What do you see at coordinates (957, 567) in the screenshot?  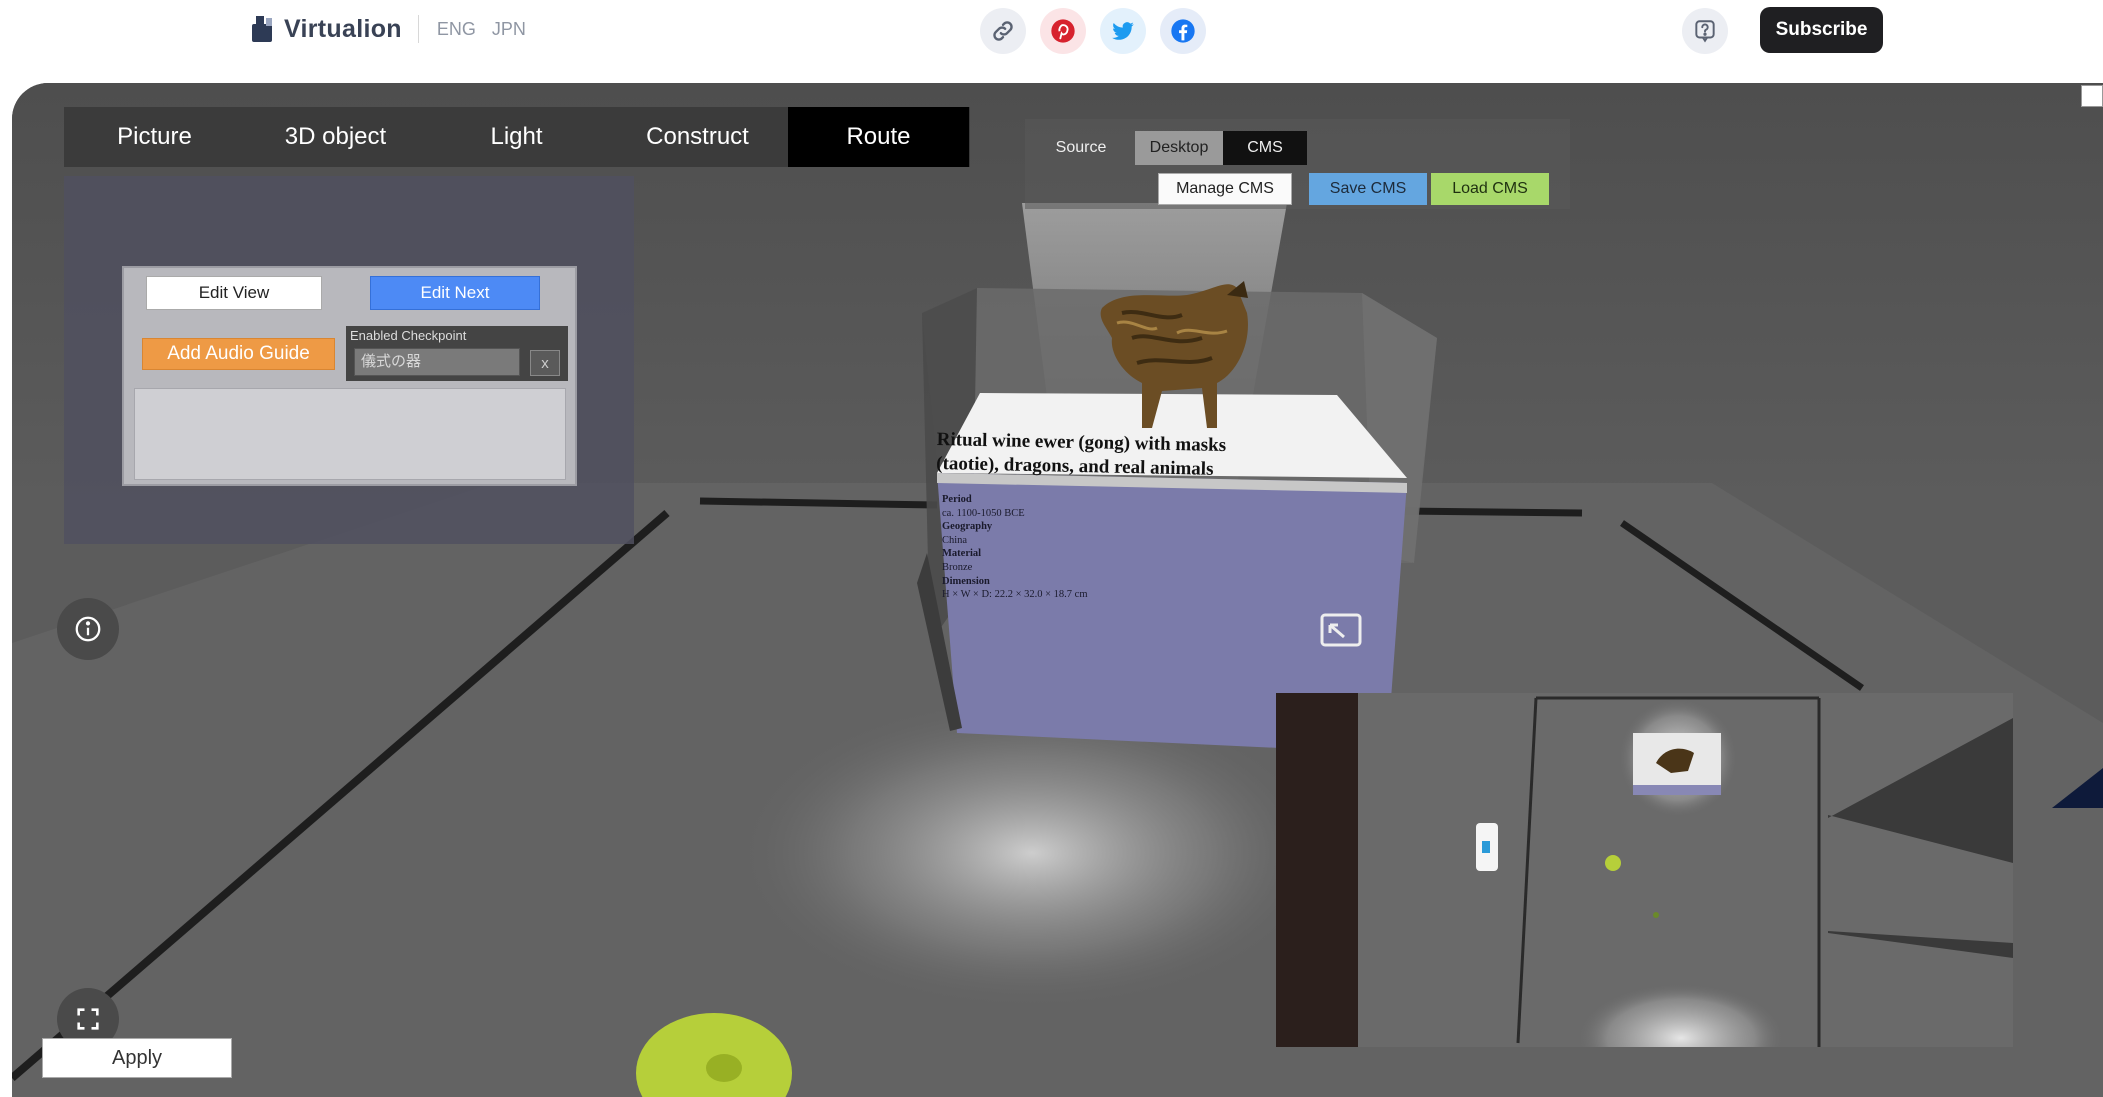 I see `detail-material-value: Bronze` at bounding box center [957, 567].